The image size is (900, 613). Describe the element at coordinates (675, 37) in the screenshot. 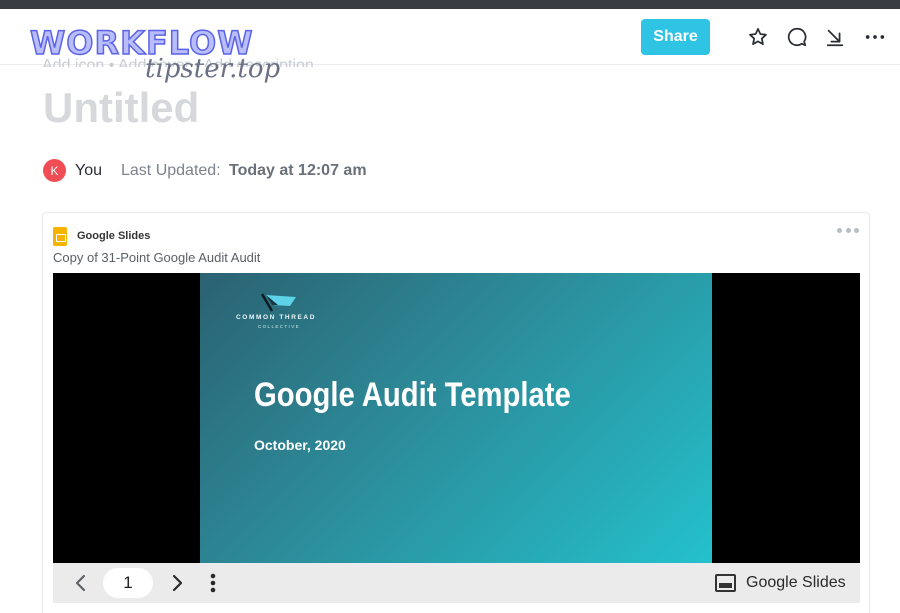

I see `share-button: Share` at that location.